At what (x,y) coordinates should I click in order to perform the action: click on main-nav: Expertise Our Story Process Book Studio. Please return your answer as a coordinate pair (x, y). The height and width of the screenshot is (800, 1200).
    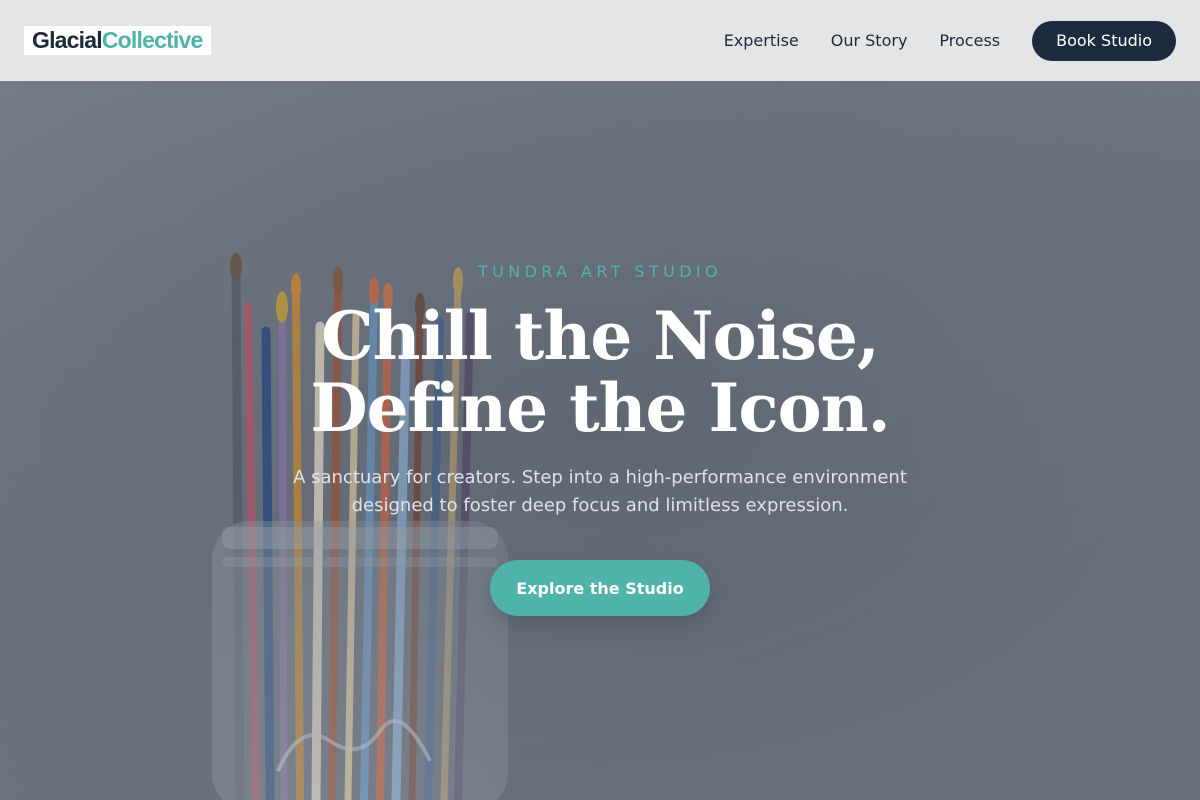
    Looking at the image, I should click on (950, 40).